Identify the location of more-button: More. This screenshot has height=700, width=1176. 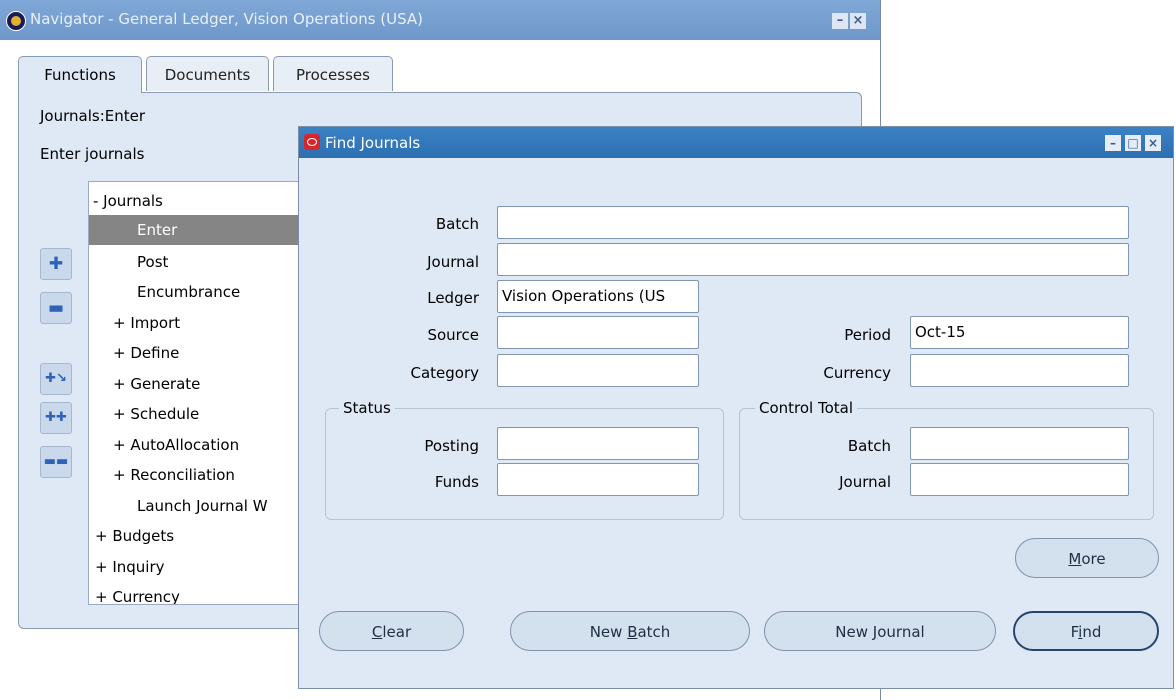
(1087, 558).